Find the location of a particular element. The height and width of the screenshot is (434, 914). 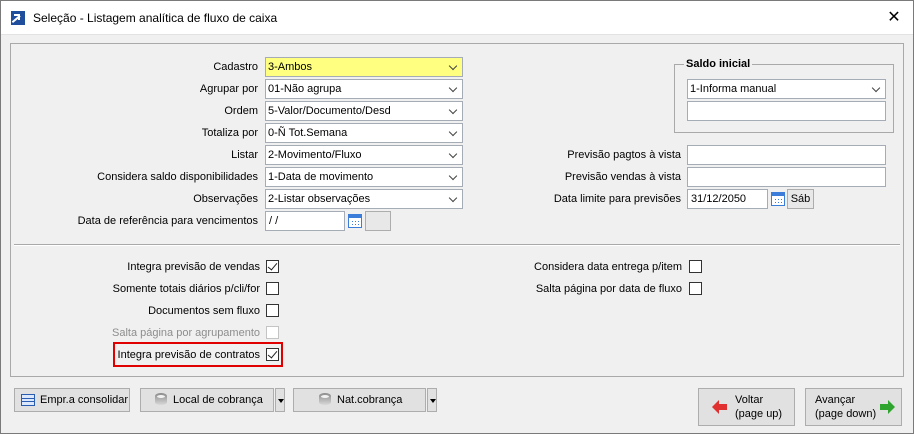

salta-agrup-checkbox is located at coordinates (272, 332).